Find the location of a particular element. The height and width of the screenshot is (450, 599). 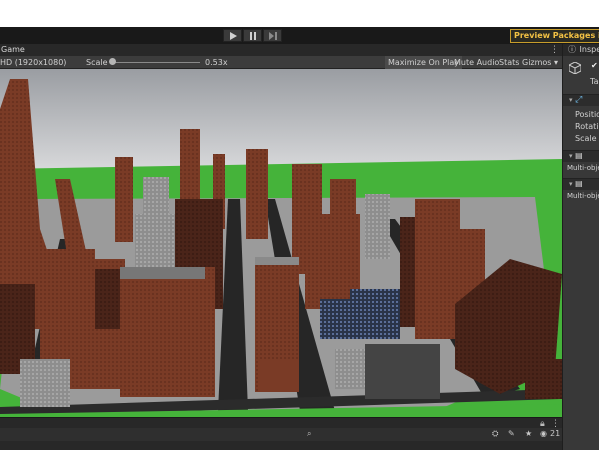

transform-header: ▾ ⤢ is located at coordinates (581, 100).